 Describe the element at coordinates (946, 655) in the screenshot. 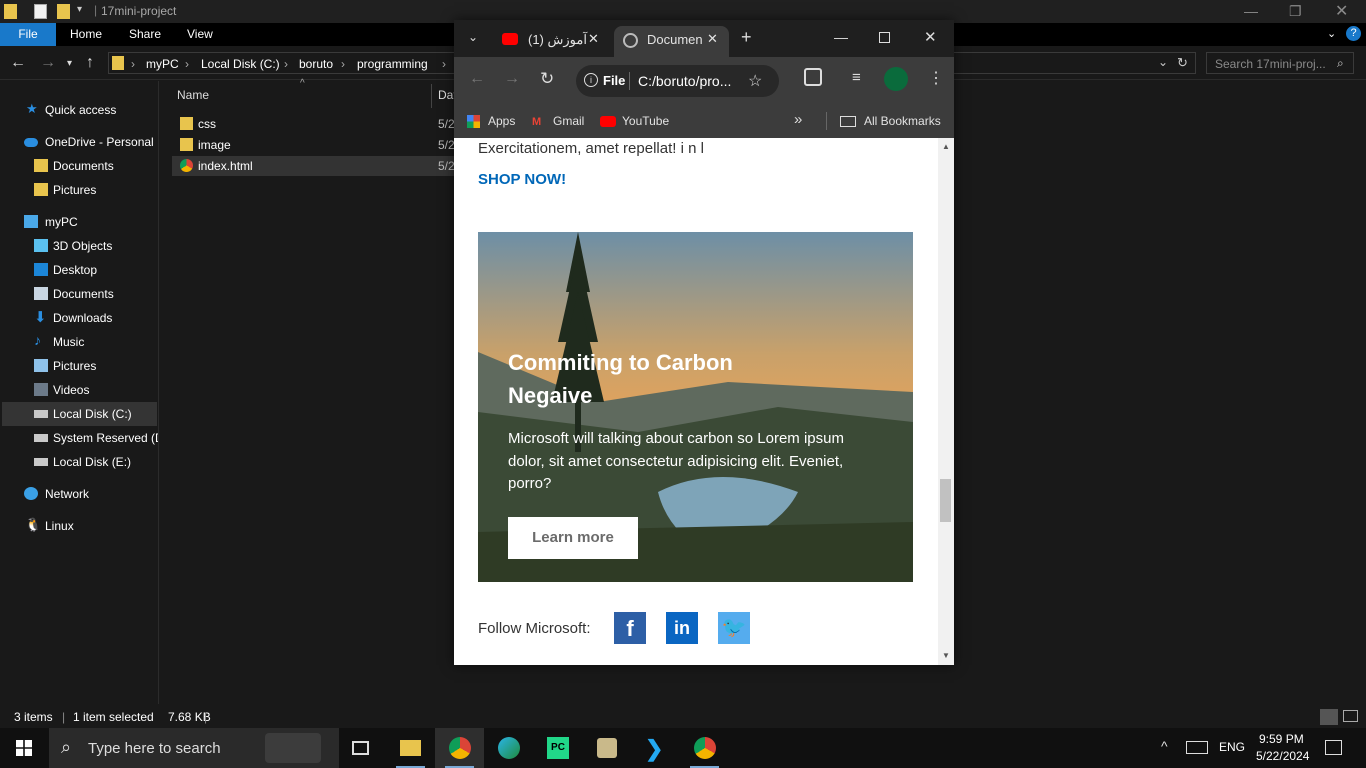

I see `scroll-down-icon: ▼` at that location.